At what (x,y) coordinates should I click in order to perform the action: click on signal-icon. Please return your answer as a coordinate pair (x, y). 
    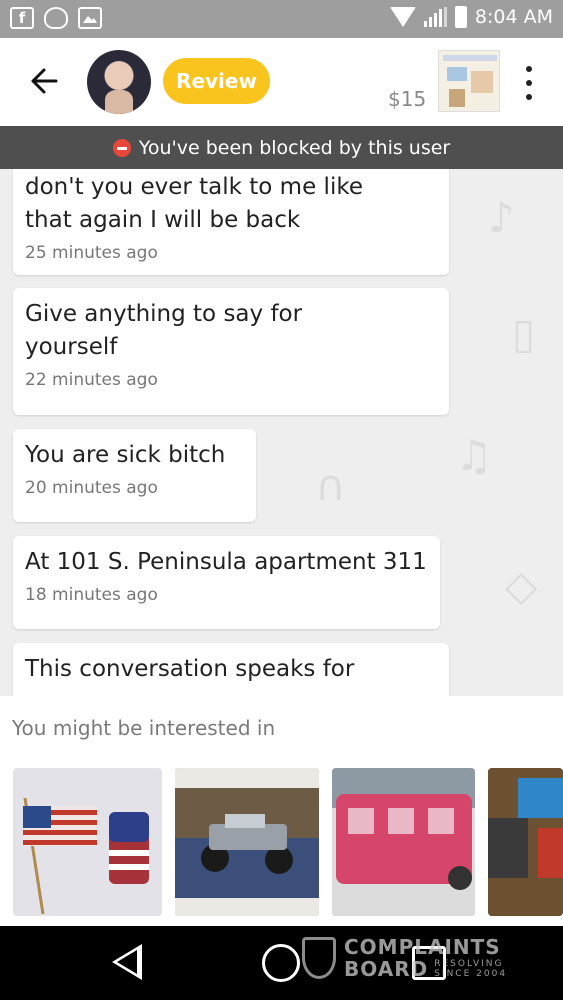
    Looking at the image, I should click on (435, 17).